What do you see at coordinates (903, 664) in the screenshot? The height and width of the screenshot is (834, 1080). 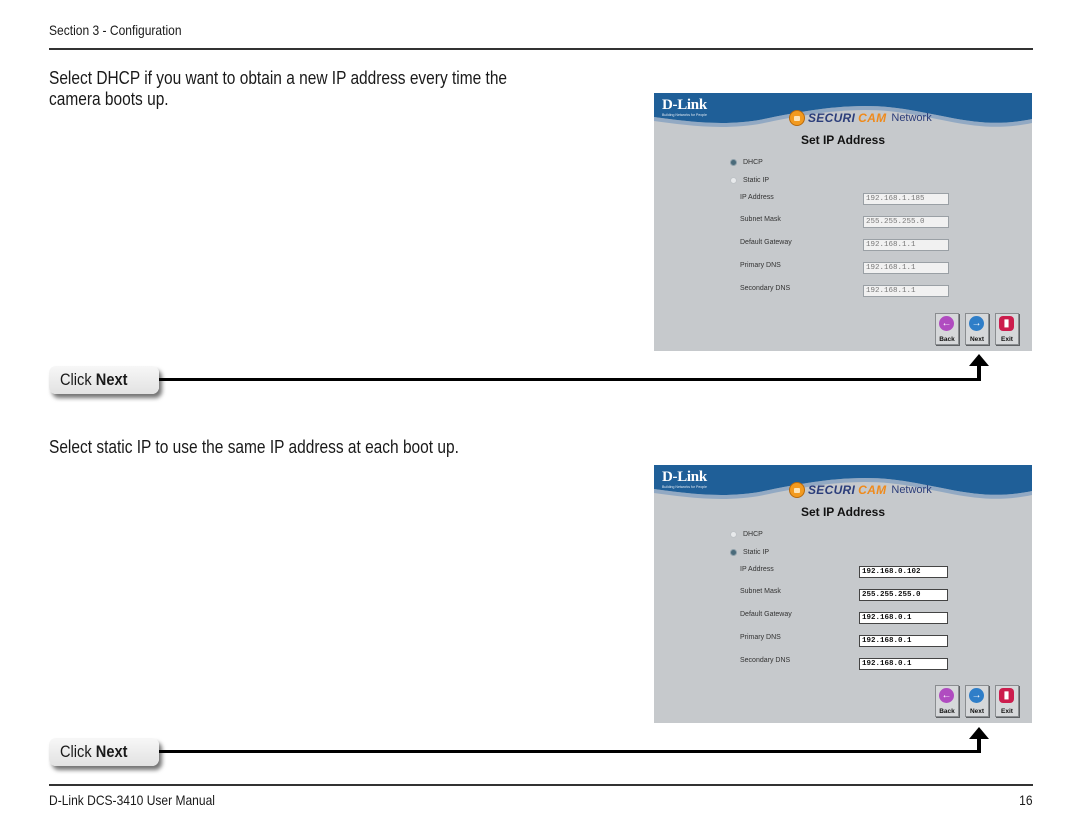 I see `secondary-dns-input: 192.168.0.1` at bounding box center [903, 664].